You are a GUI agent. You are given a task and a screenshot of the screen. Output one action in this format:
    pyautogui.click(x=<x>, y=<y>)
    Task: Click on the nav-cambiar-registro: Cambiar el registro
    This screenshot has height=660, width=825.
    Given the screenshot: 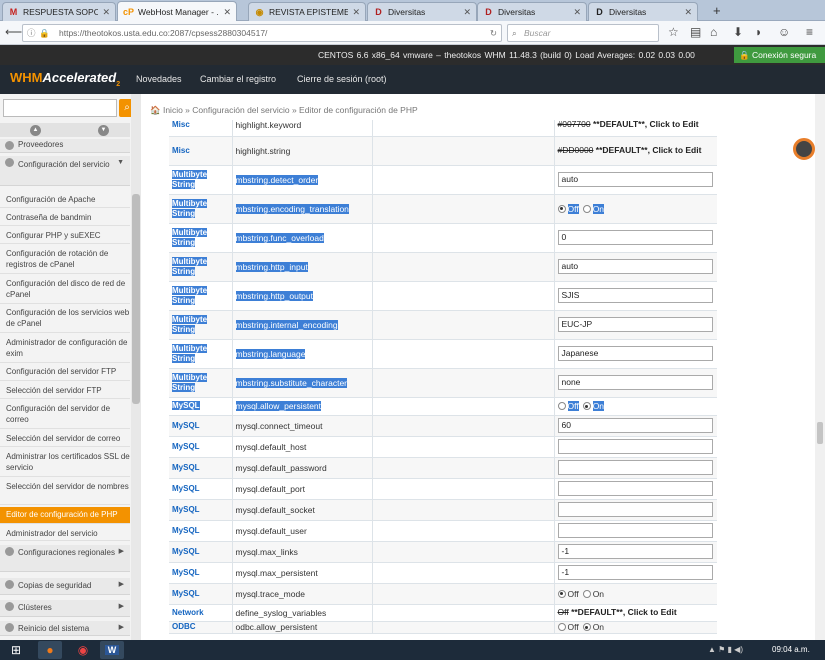 What is the action you would take?
    pyautogui.click(x=238, y=79)
    